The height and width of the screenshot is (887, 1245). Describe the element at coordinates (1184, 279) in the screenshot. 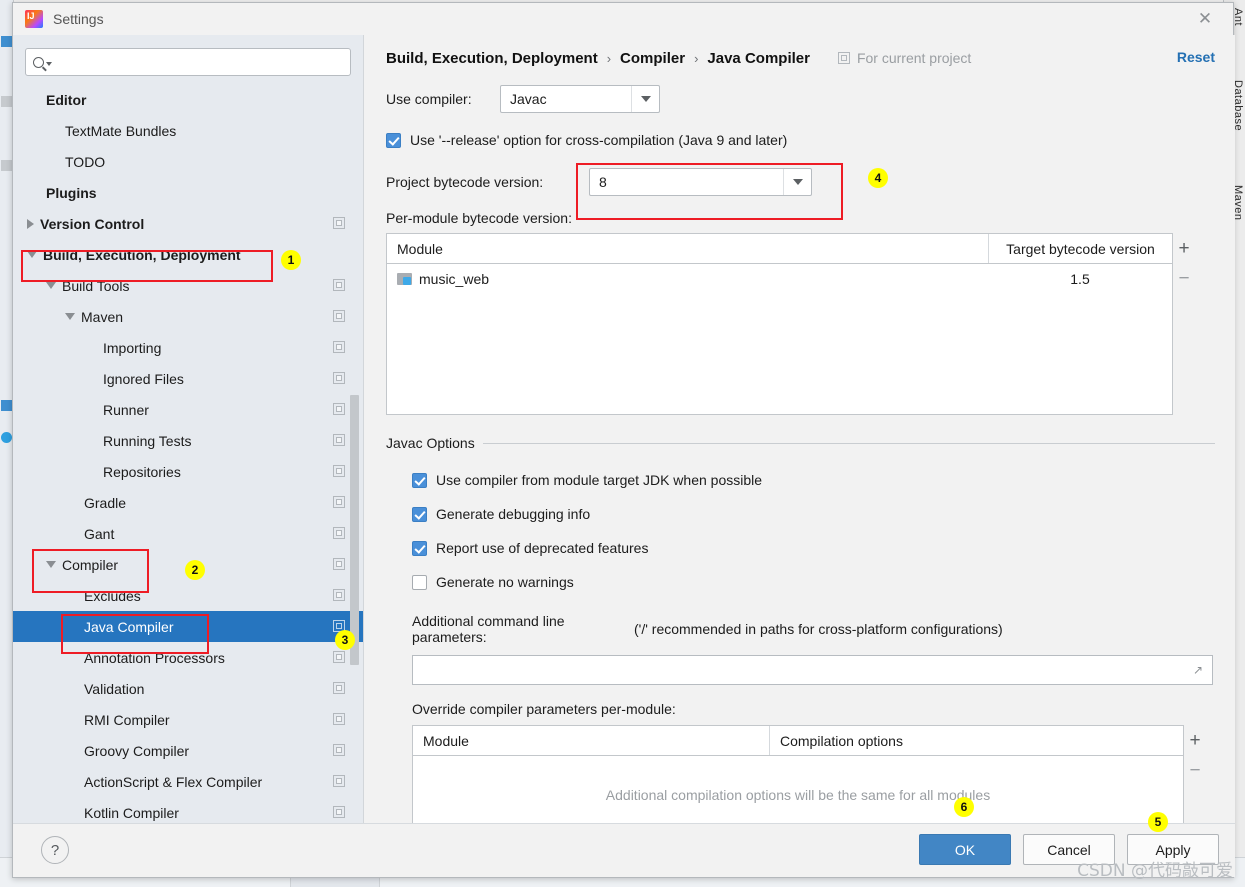

I see `remove-module-button: −` at that location.